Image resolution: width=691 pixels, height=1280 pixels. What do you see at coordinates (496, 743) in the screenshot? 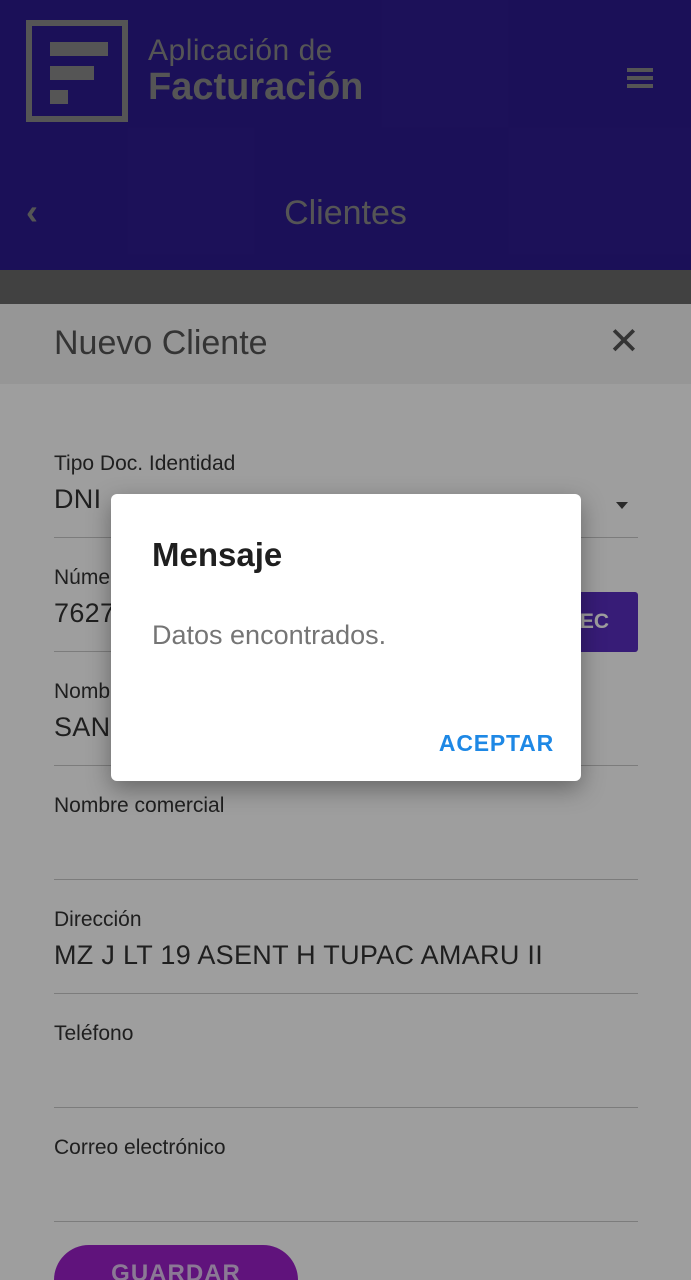
I see `accept-button: ACEPTAR` at bounding box center [496, 743].